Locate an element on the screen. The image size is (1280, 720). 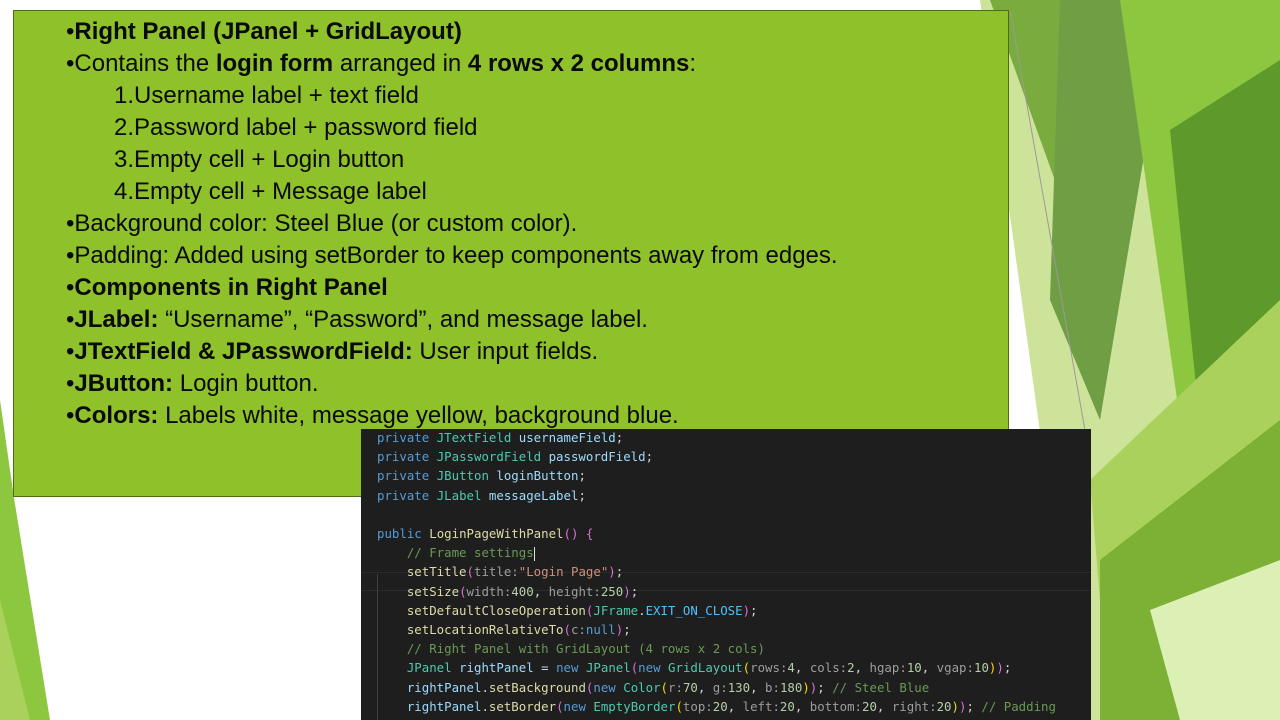
bold-text: JTextField & JPasswordField: is located at coordinates (243, 351).